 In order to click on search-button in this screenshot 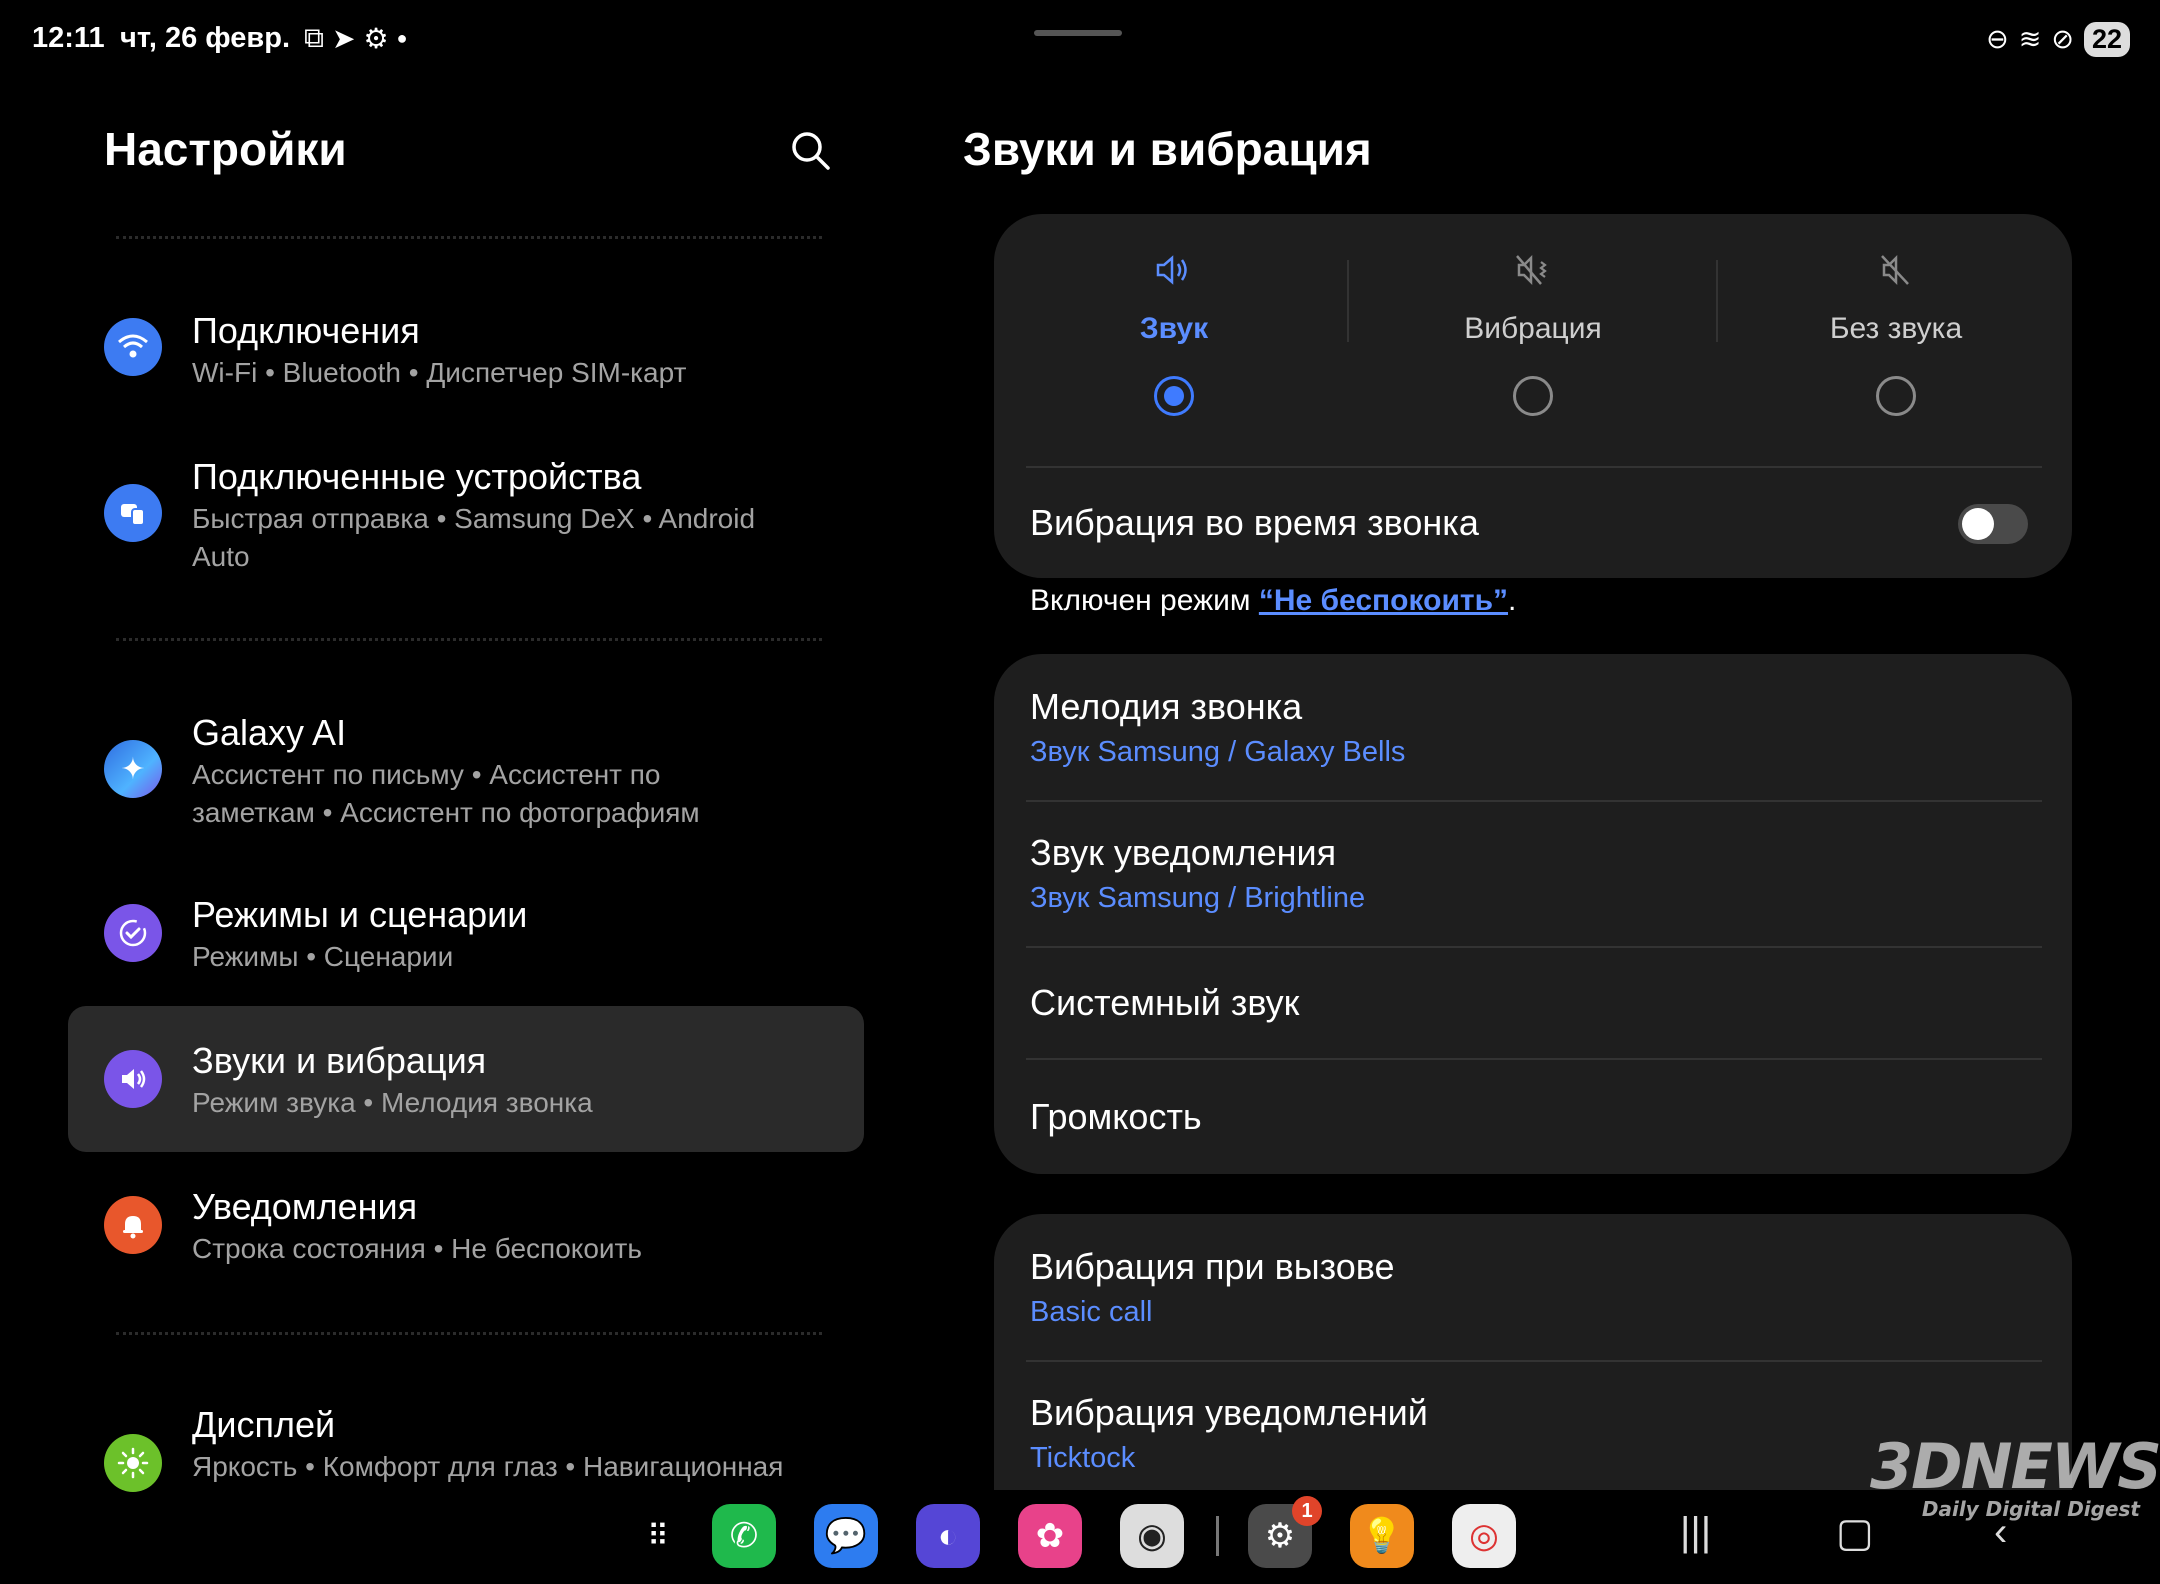, I will do `click(811, 151)`.